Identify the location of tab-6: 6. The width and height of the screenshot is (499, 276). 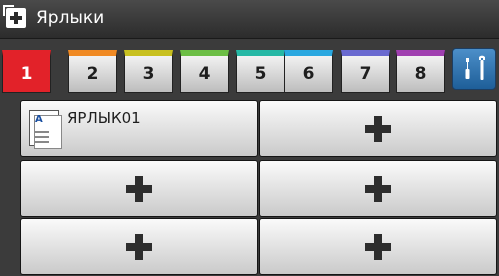
(308, 71).